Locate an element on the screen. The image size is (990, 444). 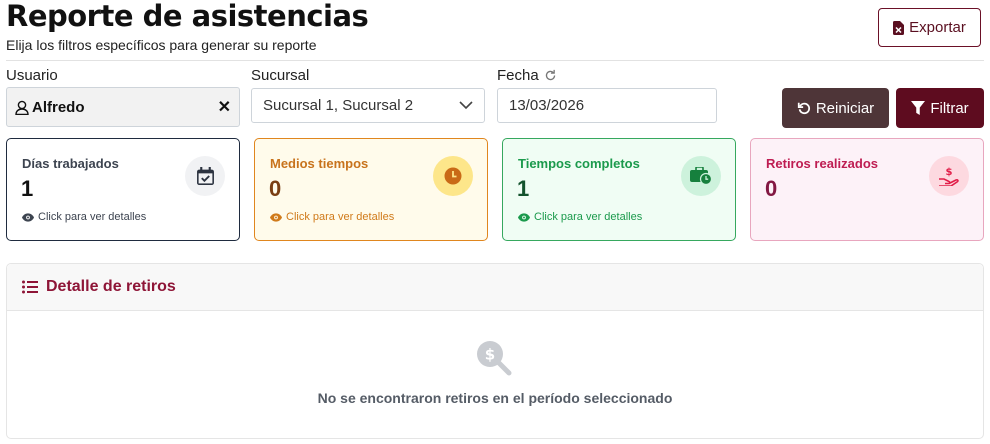
filter-button: Filtrar is located at coordinates (940, 108).